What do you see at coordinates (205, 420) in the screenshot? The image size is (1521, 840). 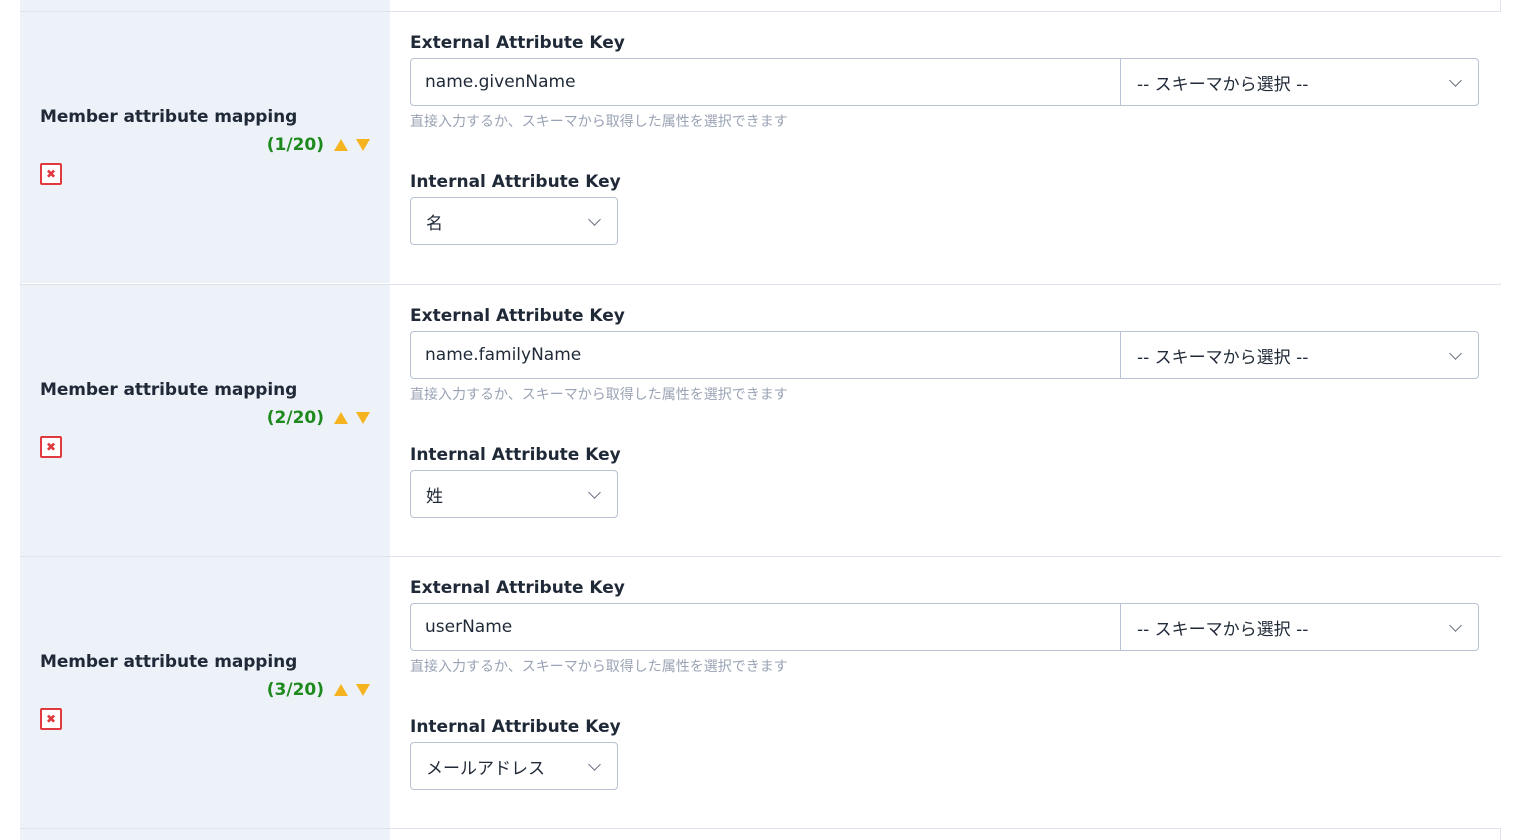 I see `mapping-row-header: Member attribute mapping (2/20) ✖` at bounding box center [205, 420].